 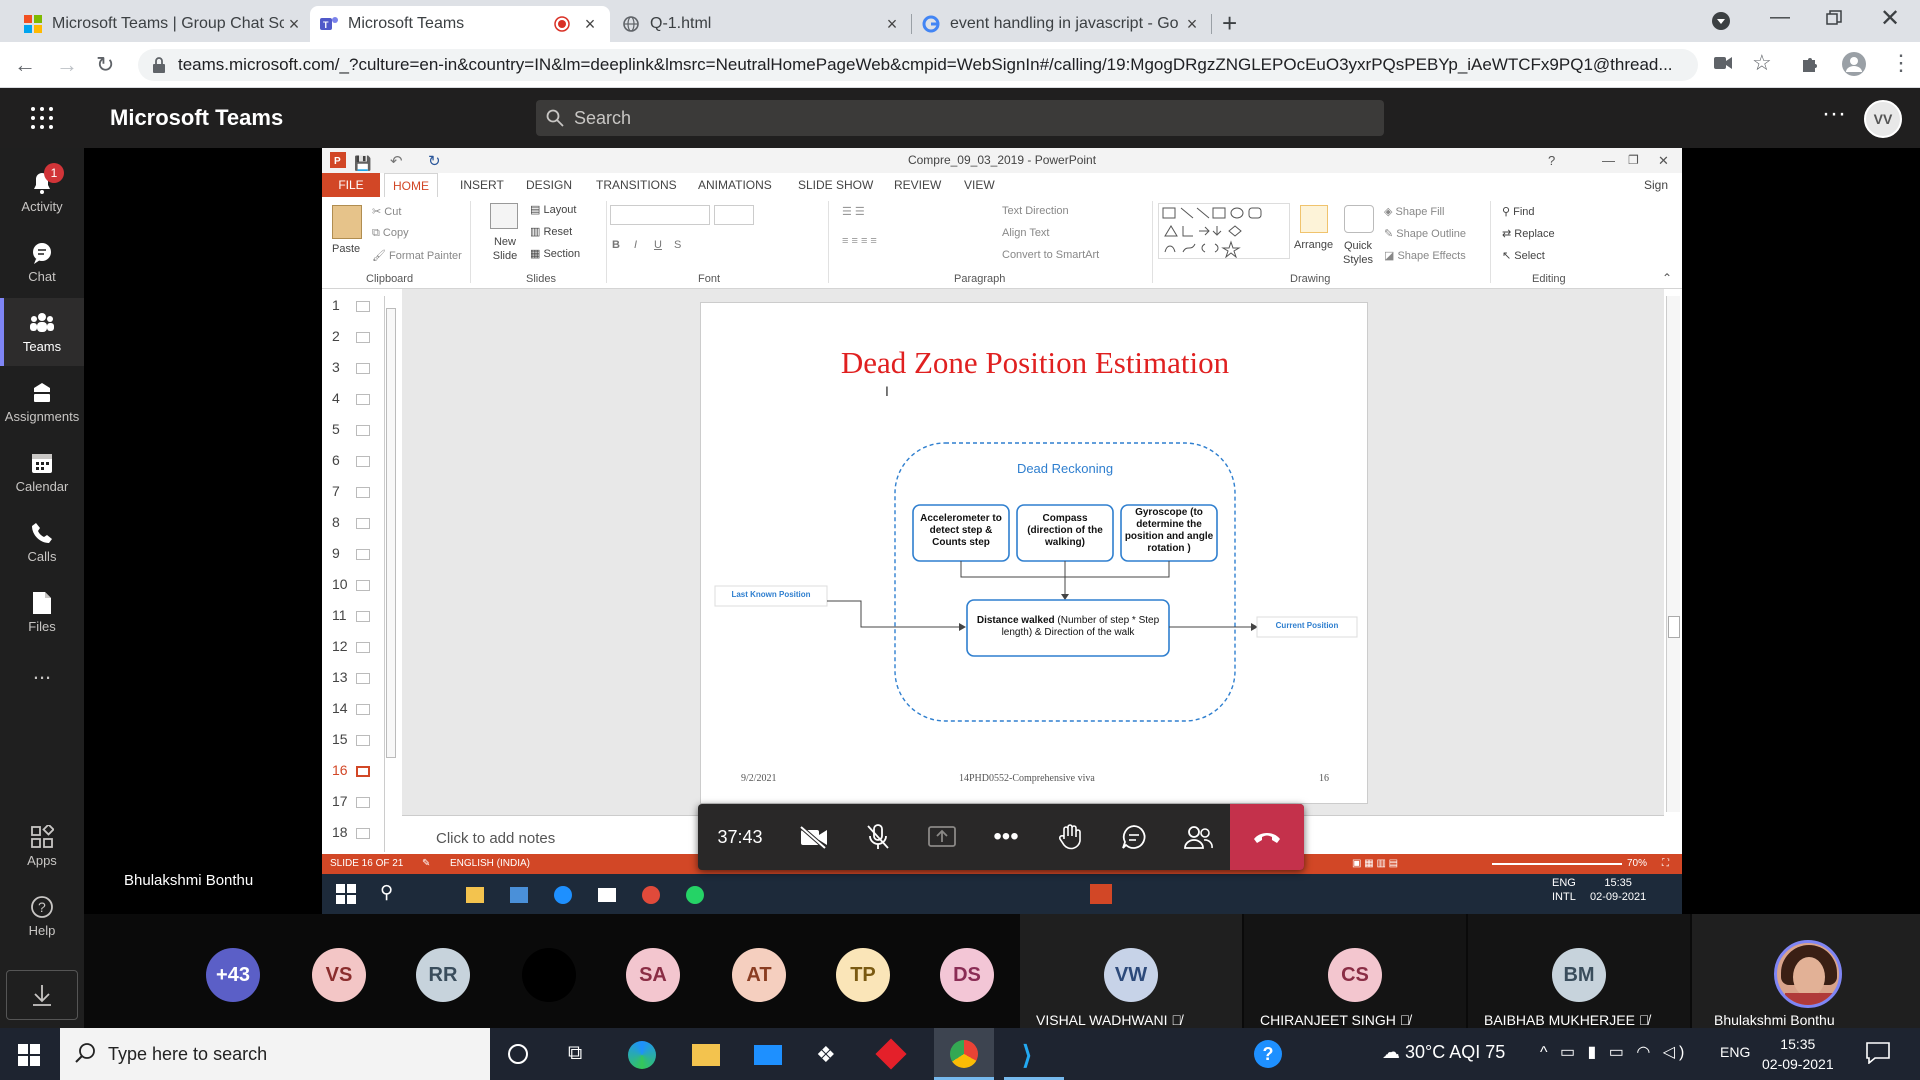 What do you see at coordinates (1070, 837) in the screenshot?
I see `raise-hand-button` at bounding box center [1070, 837].